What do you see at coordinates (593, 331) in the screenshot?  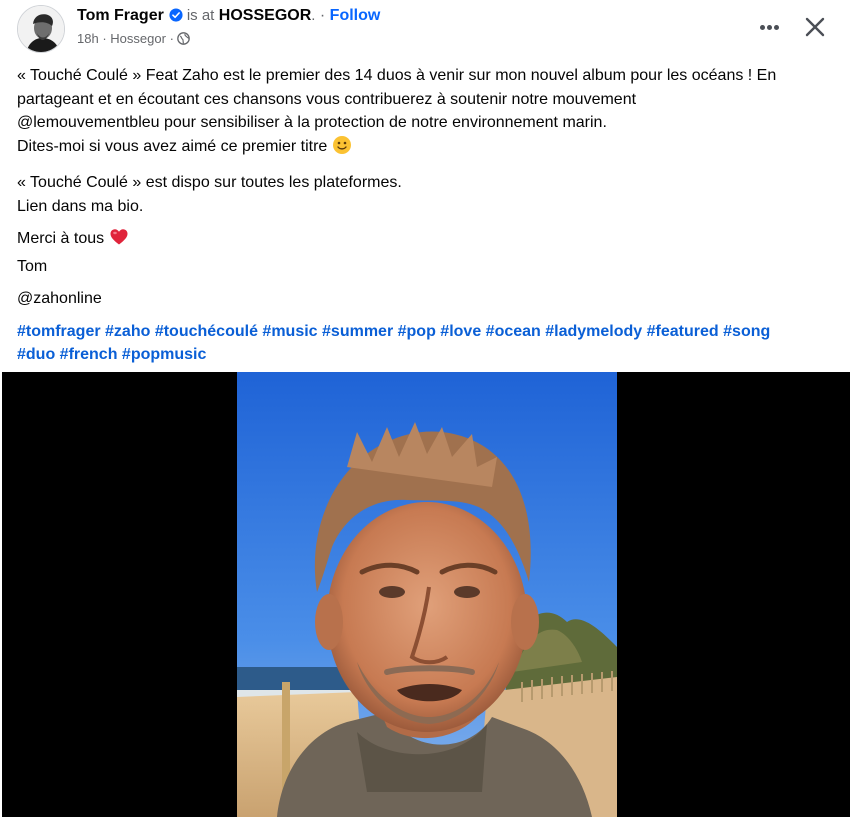 I see `hashtag-link: #ladymelody` at bounding box center [593, 331].